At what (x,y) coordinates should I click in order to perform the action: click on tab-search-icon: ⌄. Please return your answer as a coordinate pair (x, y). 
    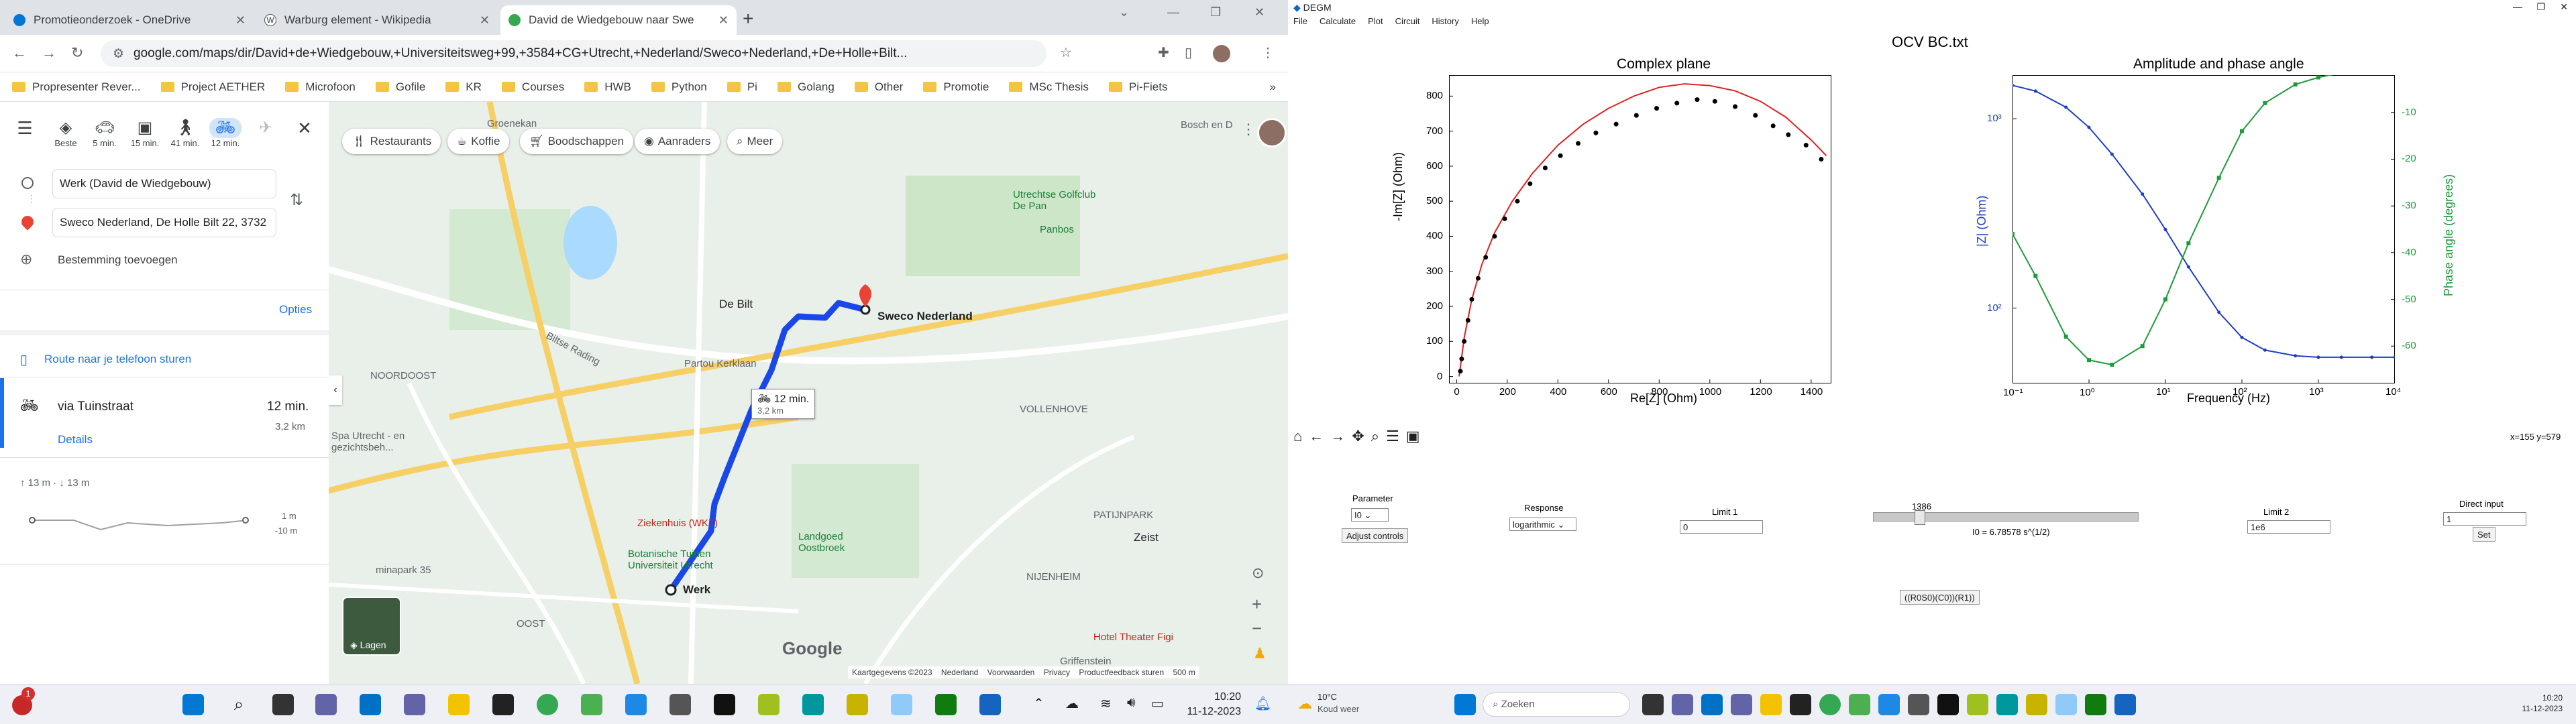
    Looking at the image, I should click on (1124, 12).